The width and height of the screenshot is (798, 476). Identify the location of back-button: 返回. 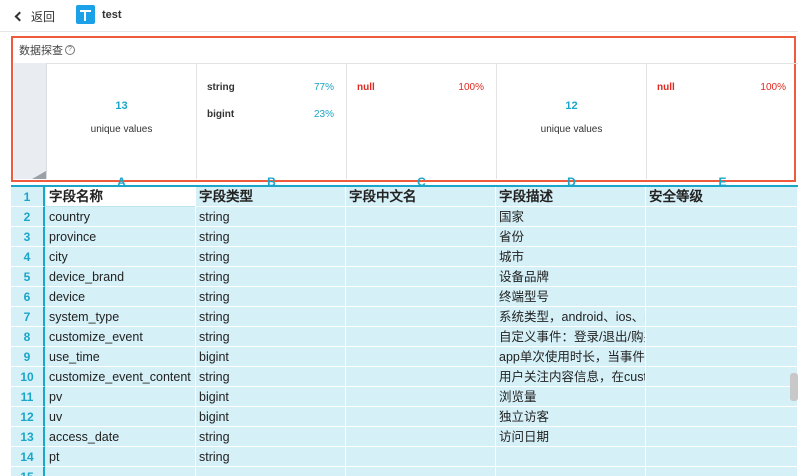
(34, 16).